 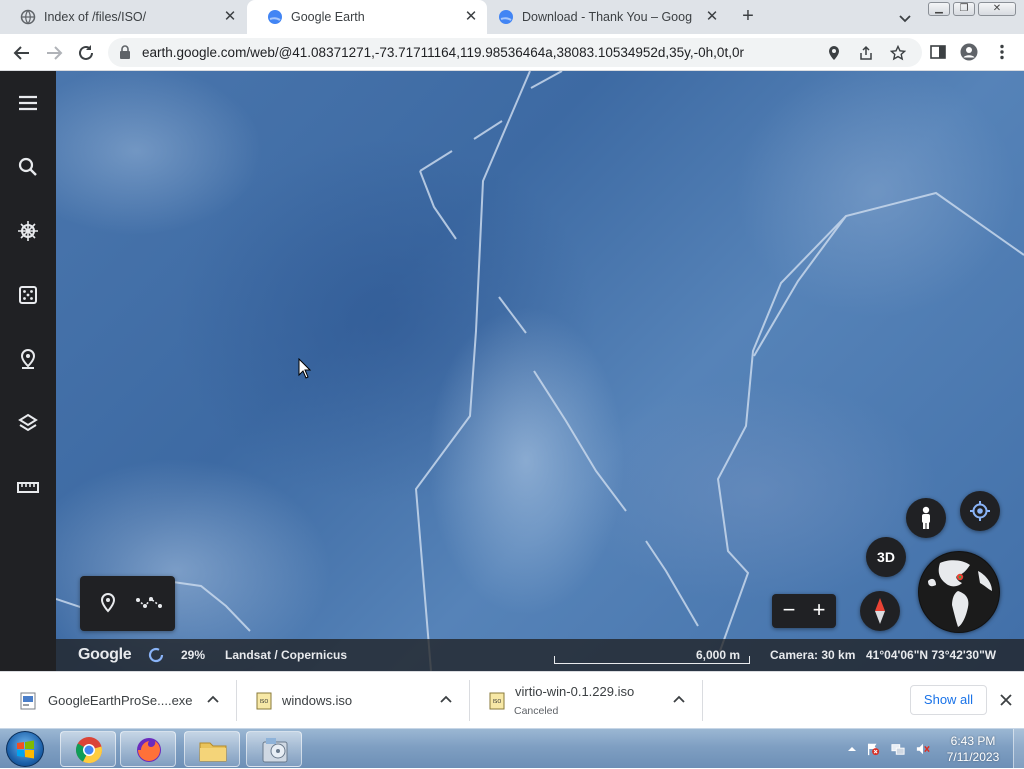 I want to click on search-icon, so click(x=28, y=167).